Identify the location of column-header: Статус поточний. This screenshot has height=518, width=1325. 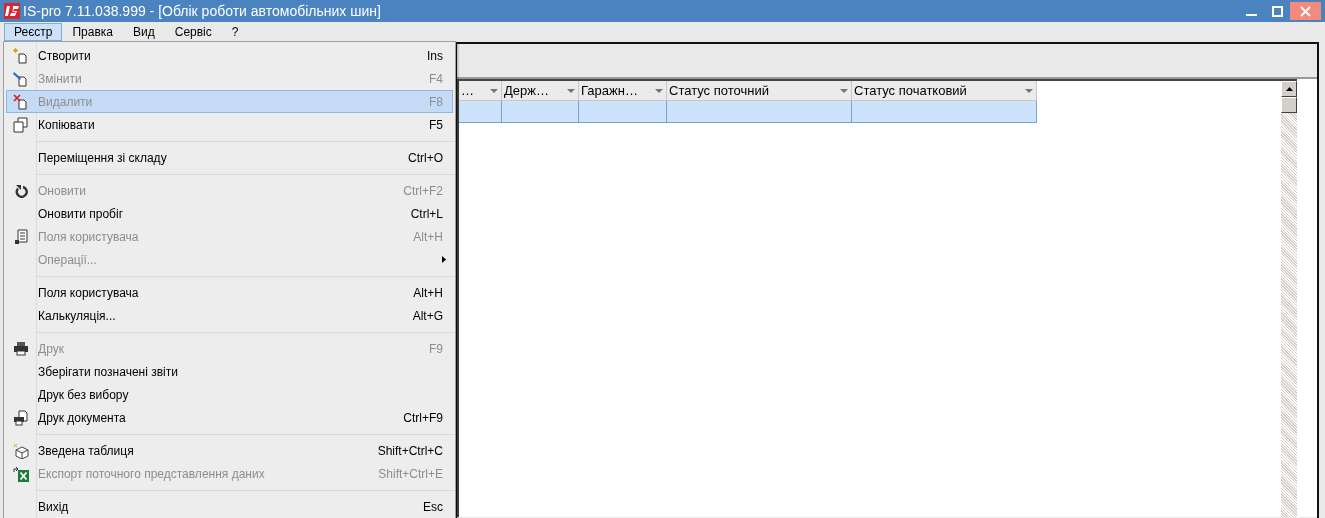
(759, 91).